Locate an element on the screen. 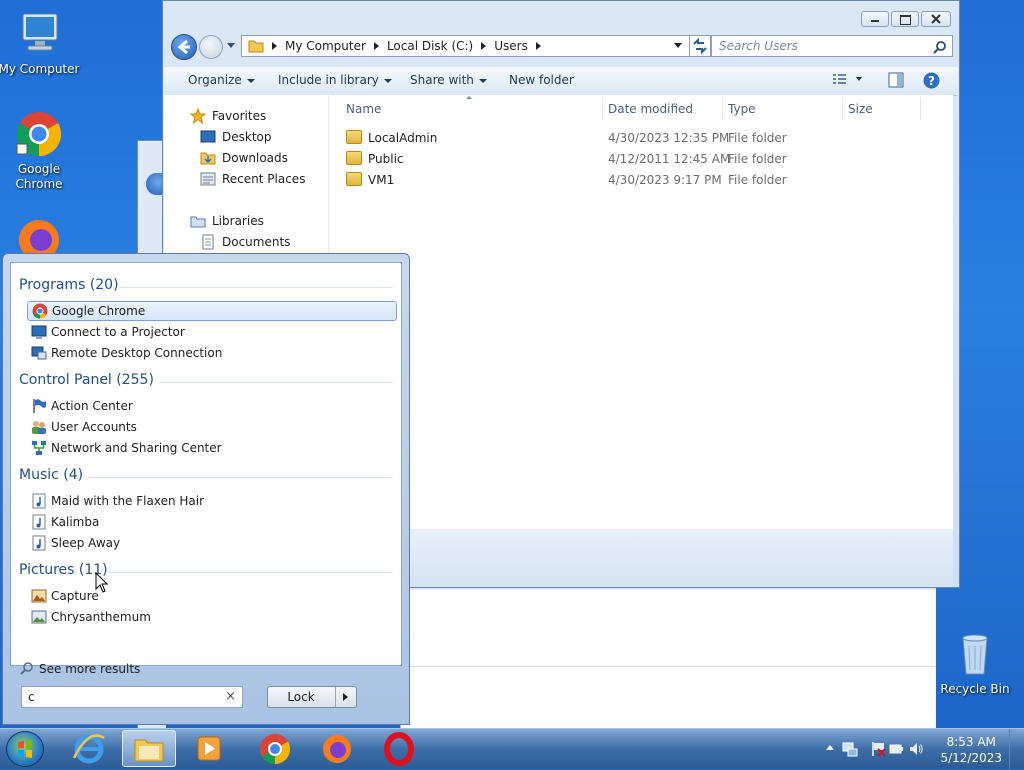 The height and width of the screenshot is (770, 1024). search-icon is located at coordinates (940, 47).